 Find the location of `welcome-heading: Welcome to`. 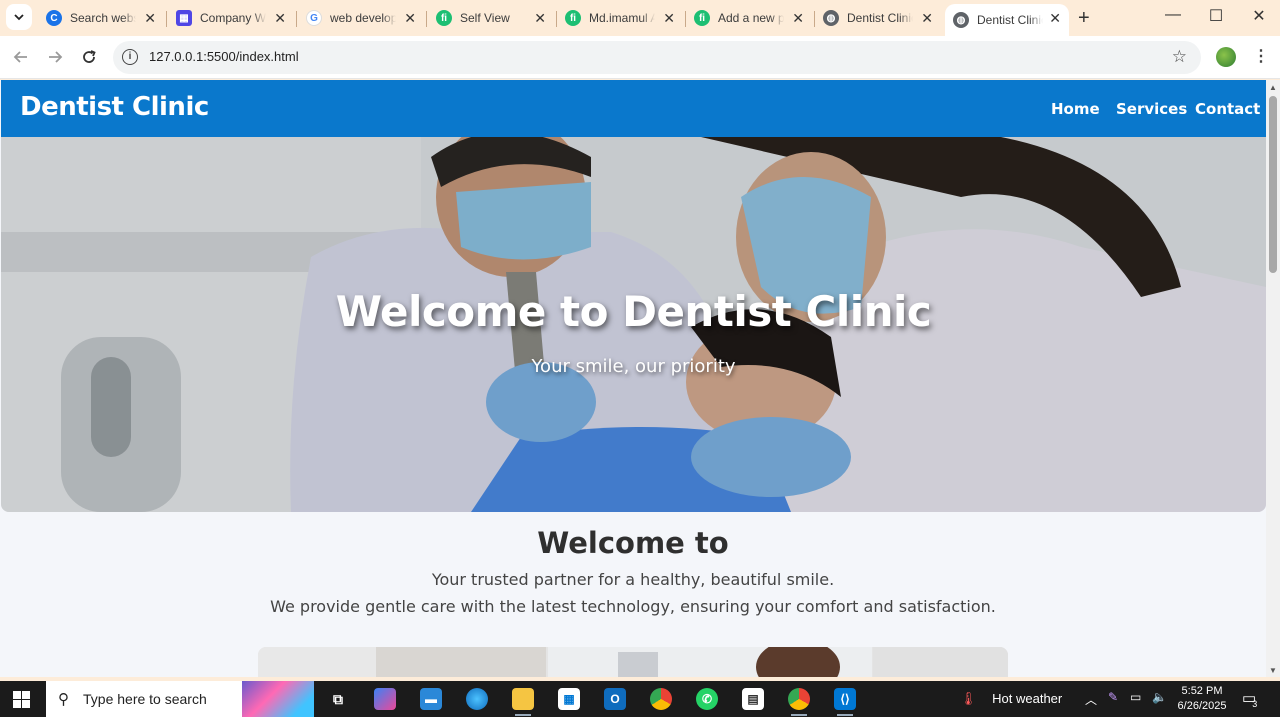

welcome-heading: Welcome to is located at coordinates (633, 543).